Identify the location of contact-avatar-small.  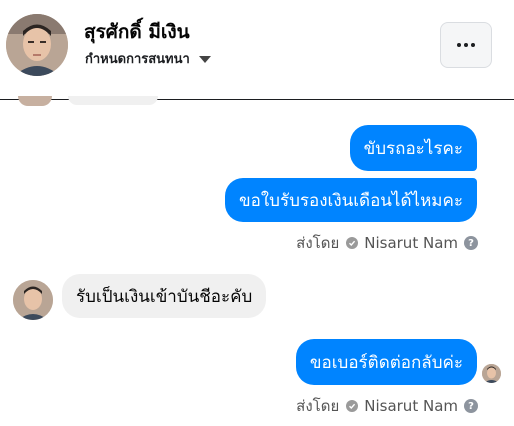
(33, 300).